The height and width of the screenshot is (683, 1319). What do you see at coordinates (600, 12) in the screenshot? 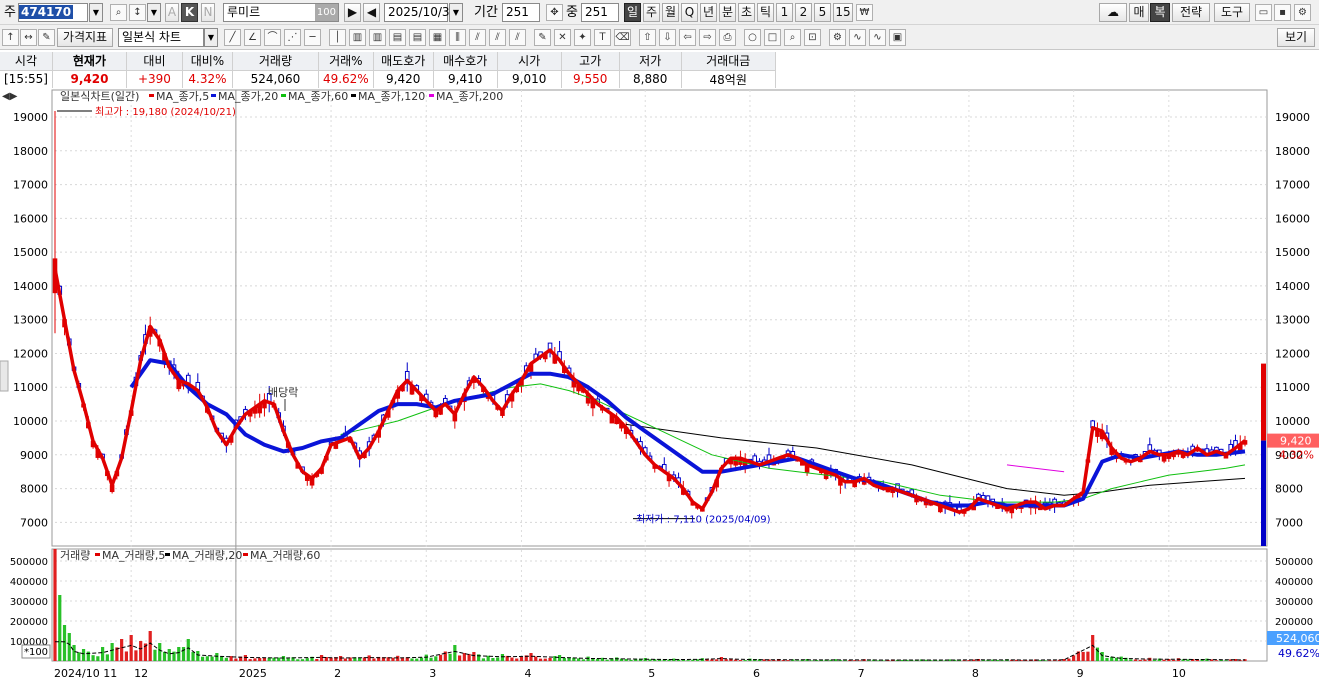
I see `count-input: 251` at bounding box center [600, 12].